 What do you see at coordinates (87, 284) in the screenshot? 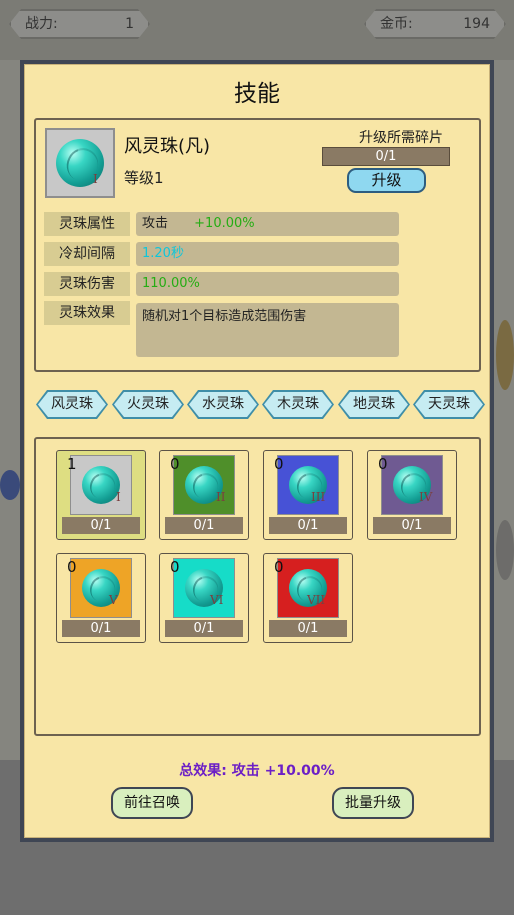
I see `damage-label: 灵珠伤害` at bounding box center [87, 284].